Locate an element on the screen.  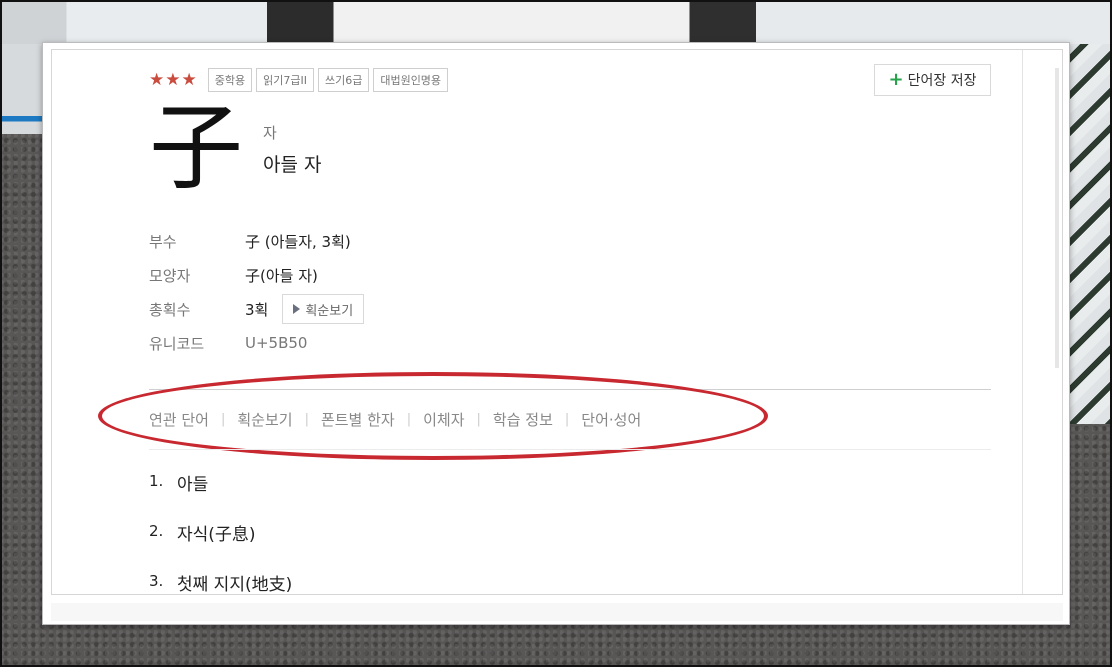
strokes-label: 총획수 is located at coordinates (170, 309).